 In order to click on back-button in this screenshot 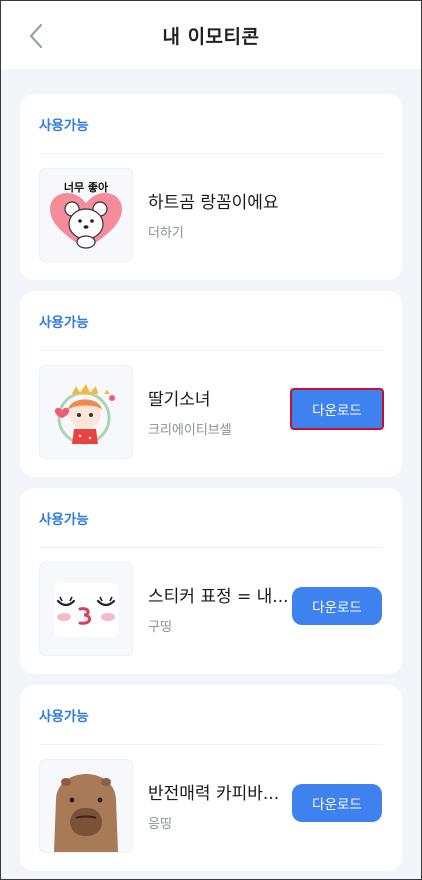, I will do `click(36, 36)`.